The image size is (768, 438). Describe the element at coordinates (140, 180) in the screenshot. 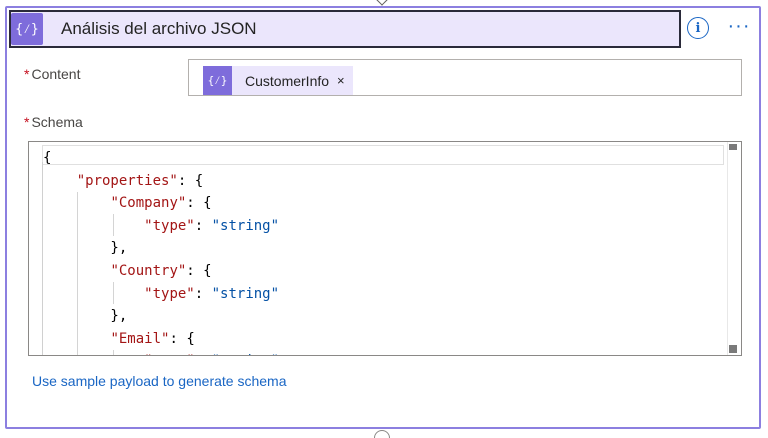

I see `code-line: "properties": {` at that location.